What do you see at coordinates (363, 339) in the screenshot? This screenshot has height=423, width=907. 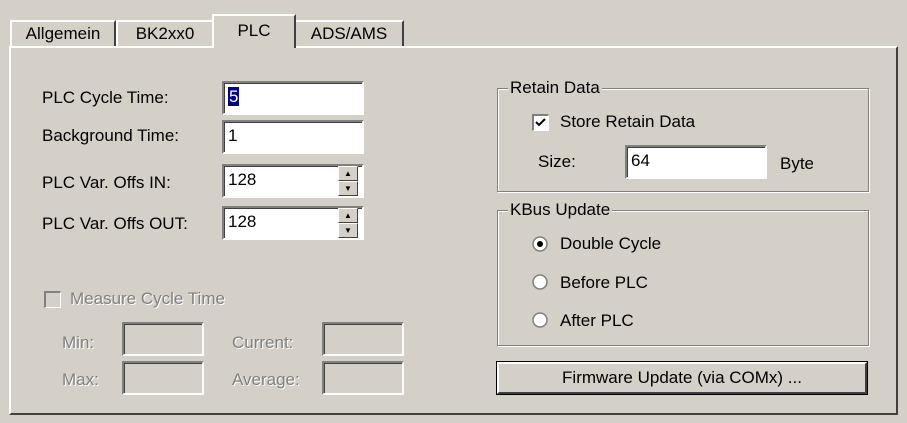 I see `current-field` at bounding box center [363, 339].